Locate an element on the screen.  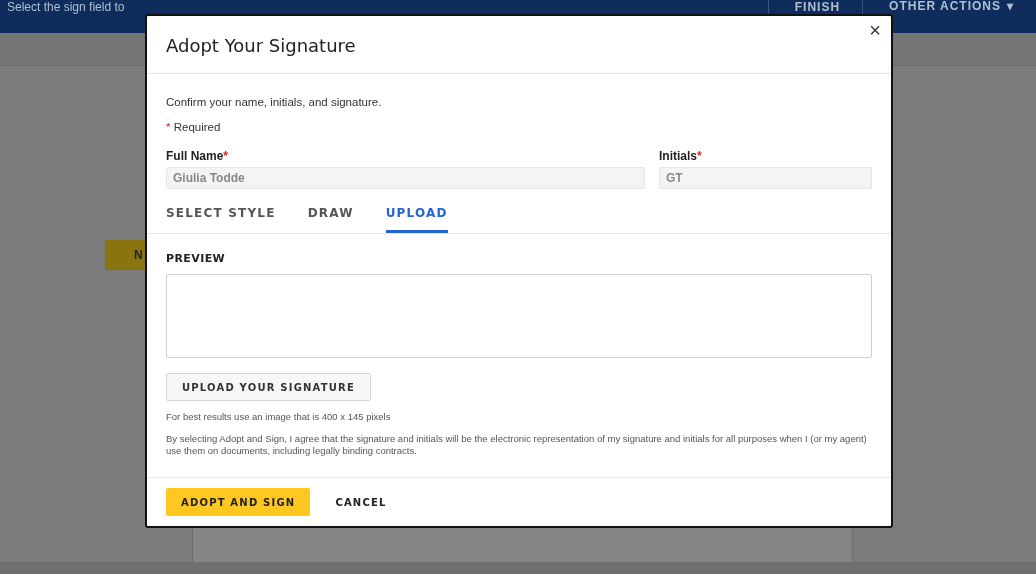
instruction-text: Select the sign field to is located at coordinates (66, 6).